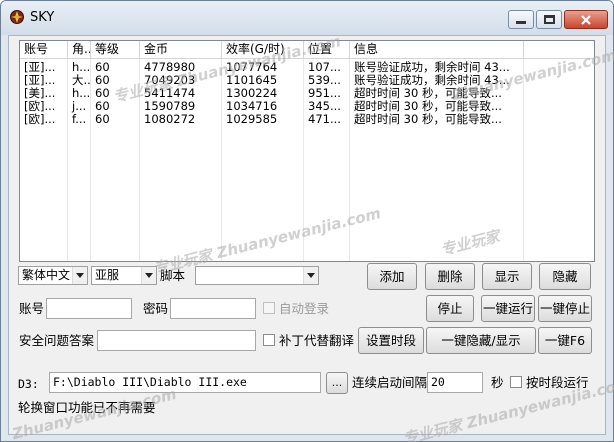 The height and width of the screenshot is (442, 614). What do you see at coordinates (269, 340) in the screenshot?
I see `patch-translate-checkbox` at bounding box center [269, 340].